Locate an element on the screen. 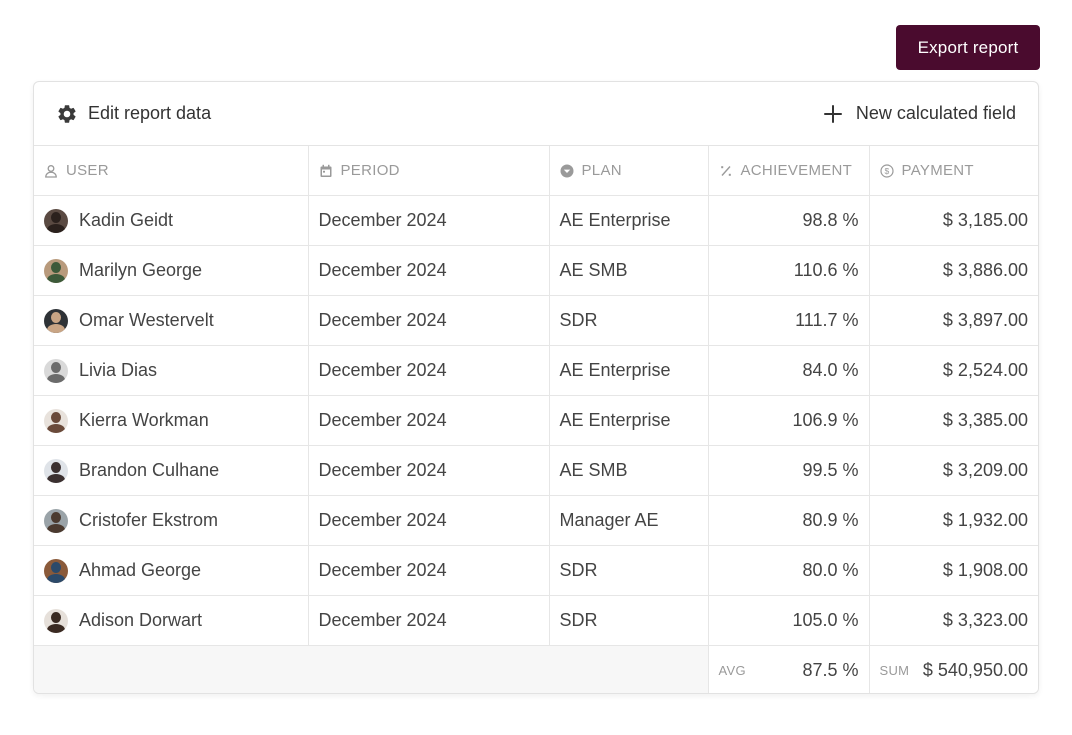 This screenshot has width=1072, height=735. user-cell: Kierra Workman is located at coordinates (171, 420).